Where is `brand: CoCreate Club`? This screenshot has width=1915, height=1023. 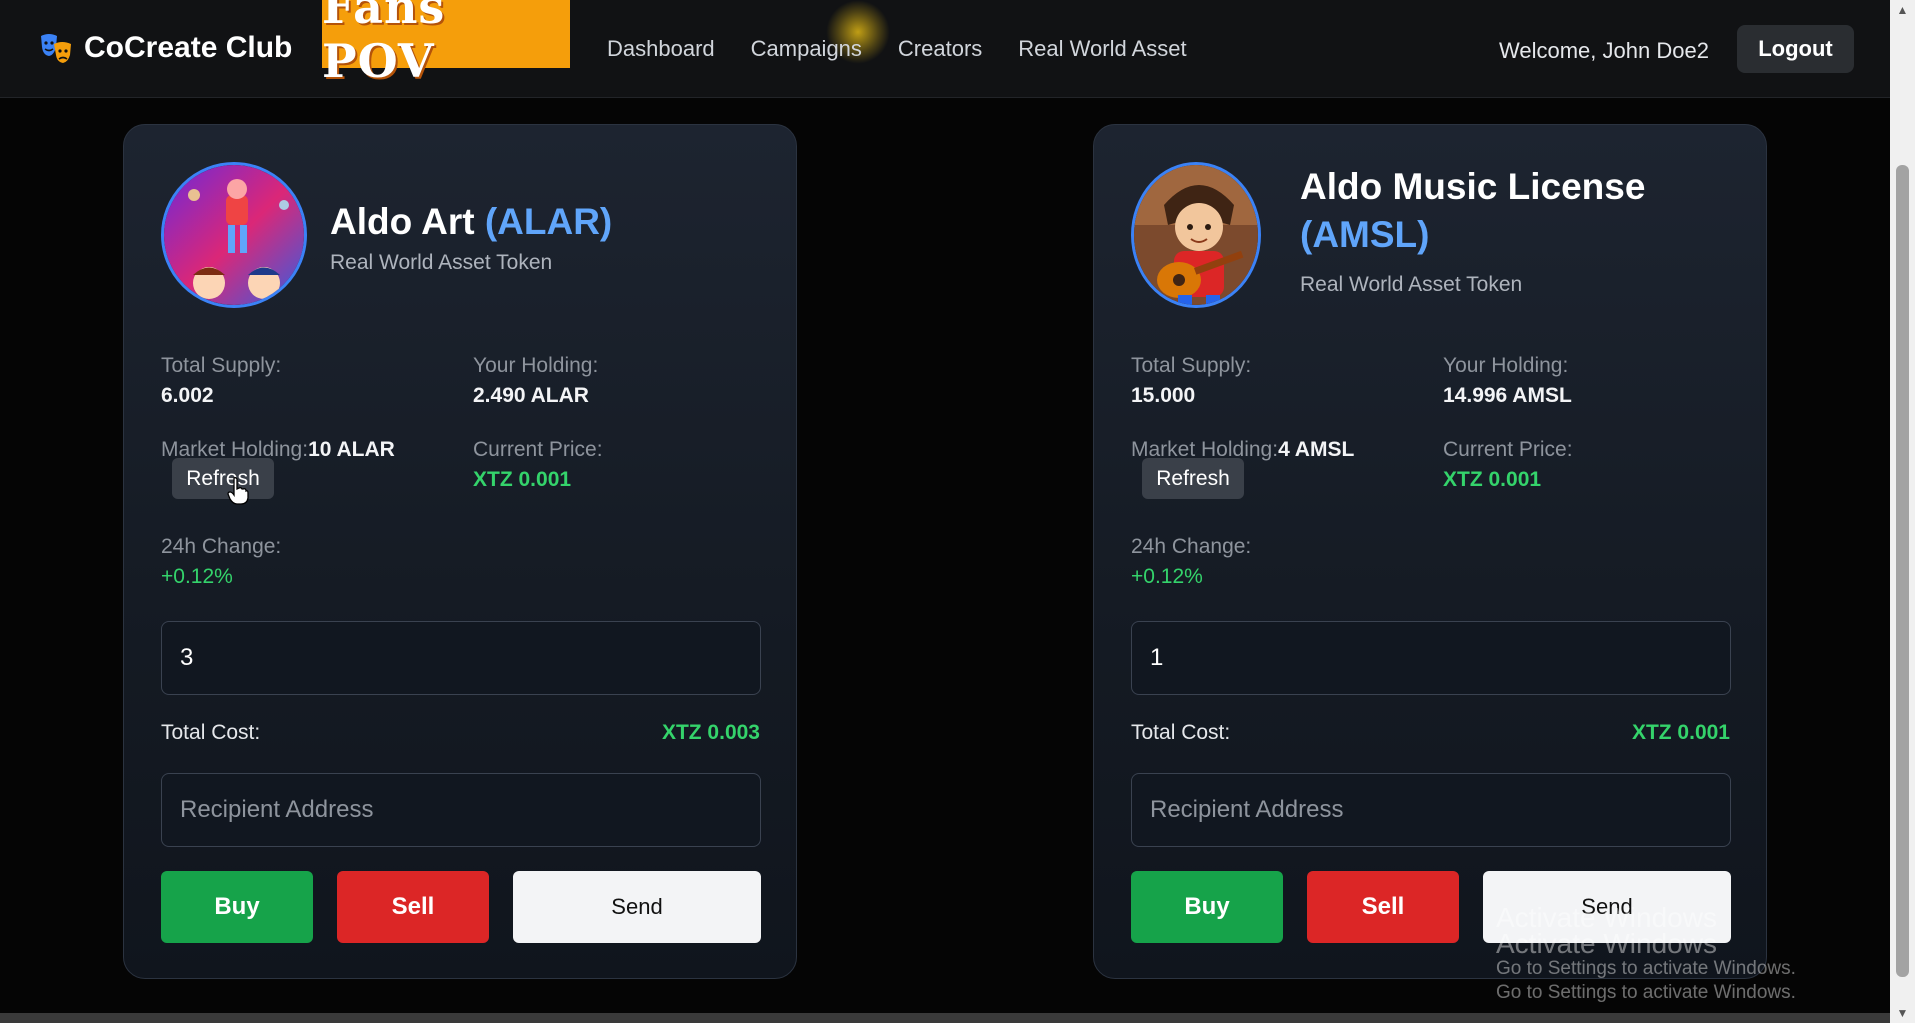 brand: CoCreate Club is located at coordinates (165, 48).